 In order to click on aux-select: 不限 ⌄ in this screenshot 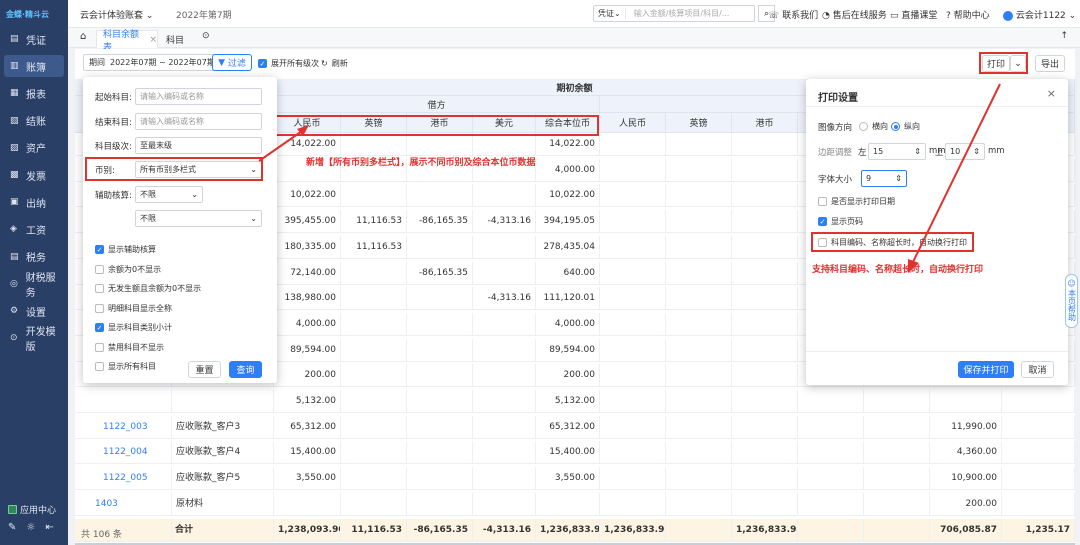, I will do `click(169, 194)`.